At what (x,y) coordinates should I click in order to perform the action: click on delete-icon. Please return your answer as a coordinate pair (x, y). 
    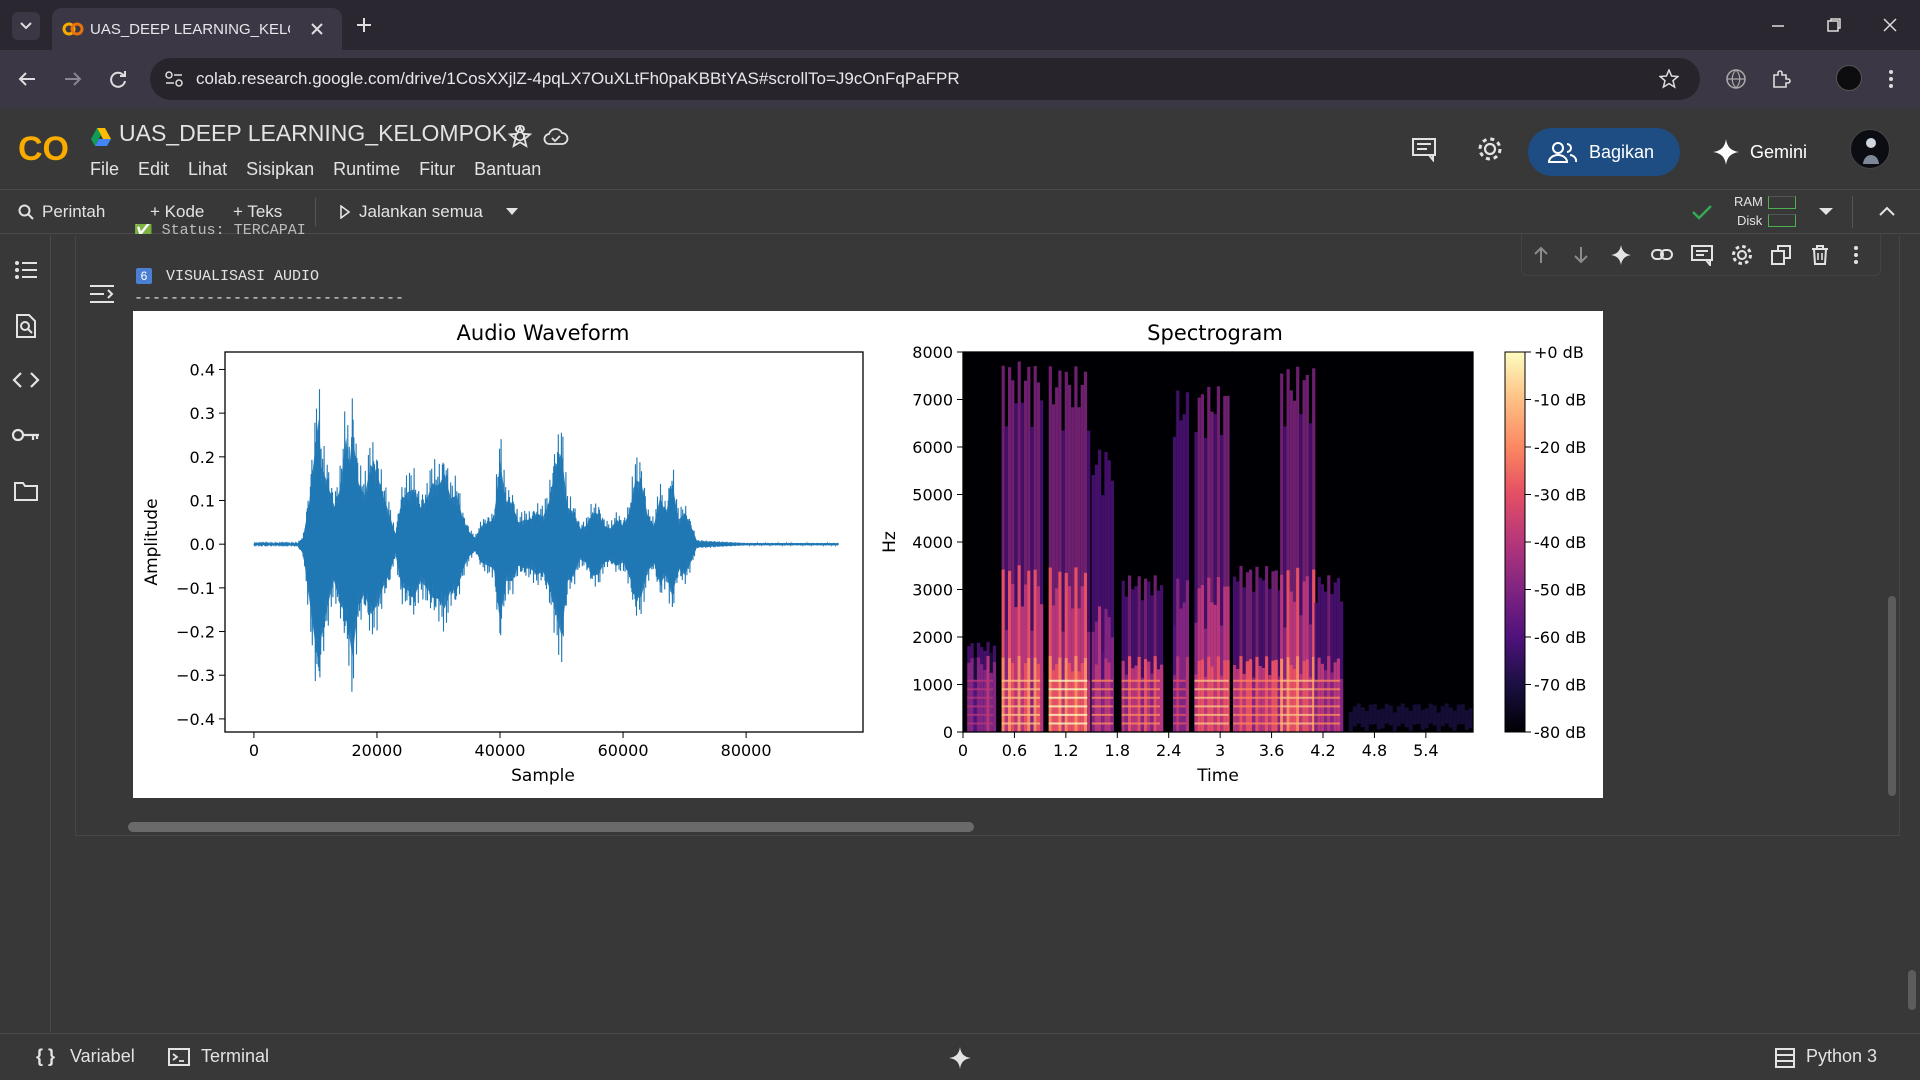
    Looking at the image, I should click on (1820, 255).